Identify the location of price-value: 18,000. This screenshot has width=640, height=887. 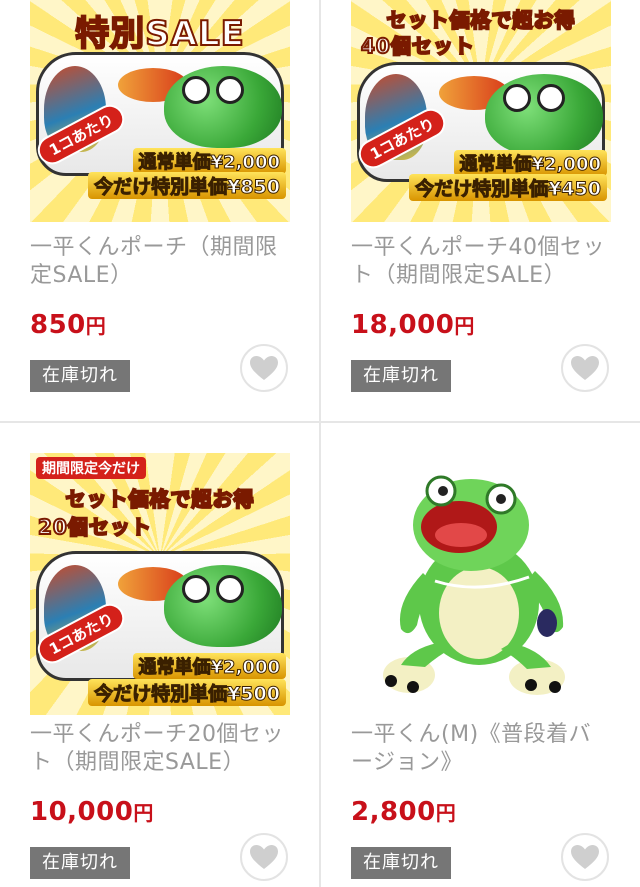
(403, 325).